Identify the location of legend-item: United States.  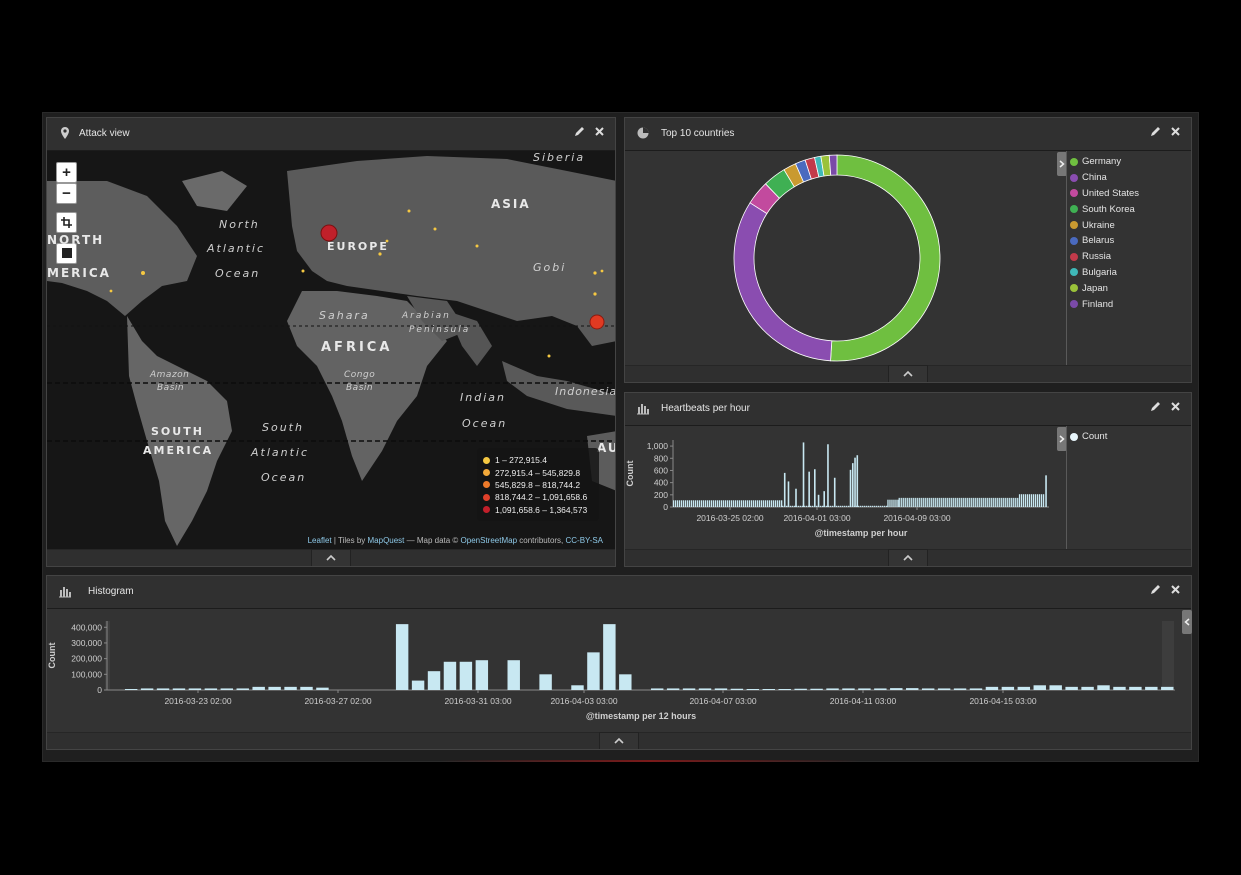
(1130, 194).